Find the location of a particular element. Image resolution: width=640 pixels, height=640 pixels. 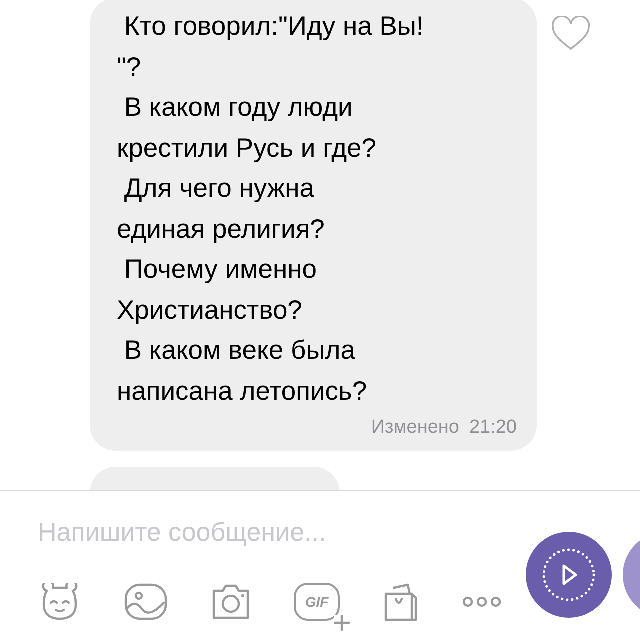

message-text: Для чего нужна is located at coordinates (219, 188).